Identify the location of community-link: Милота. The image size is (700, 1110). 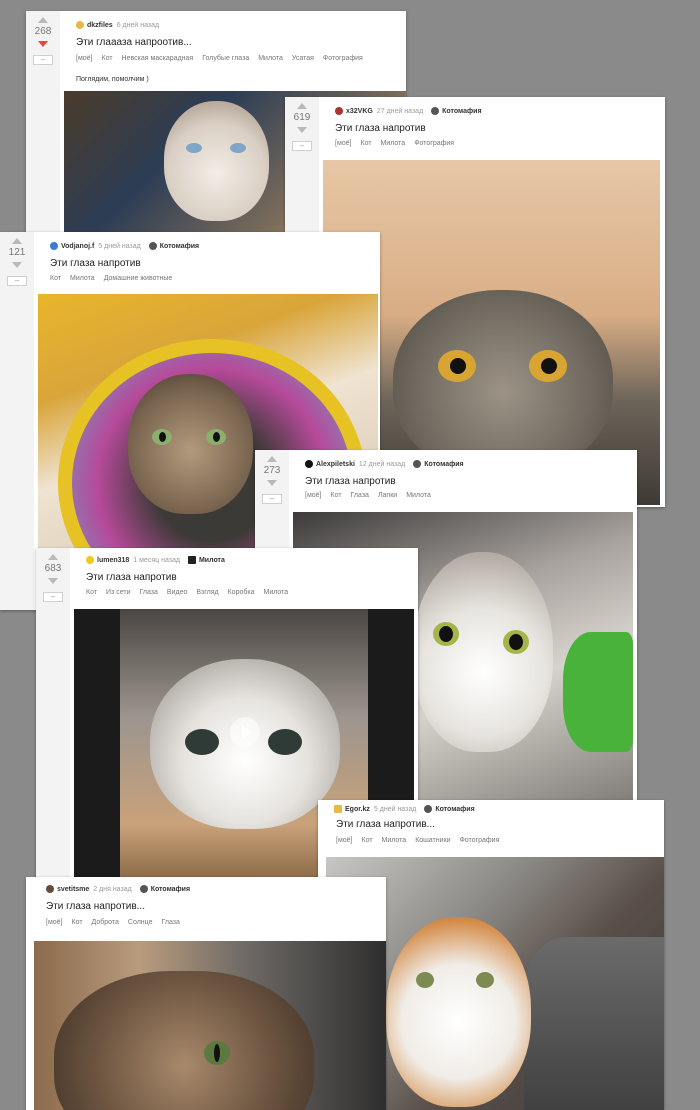
(212, 560).